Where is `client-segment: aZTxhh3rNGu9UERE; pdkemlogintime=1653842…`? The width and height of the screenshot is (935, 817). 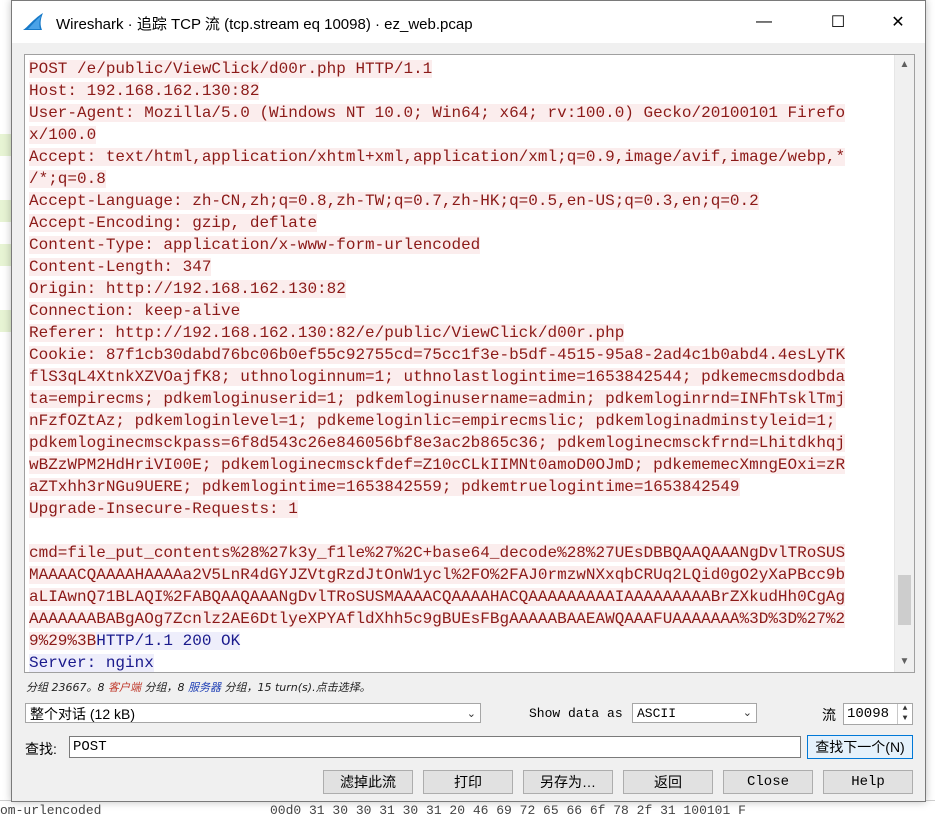
client-segment: aZTxhh3rNGu9UERE; pdkemlogintime=1653842… is located at coordinates (384, 487).